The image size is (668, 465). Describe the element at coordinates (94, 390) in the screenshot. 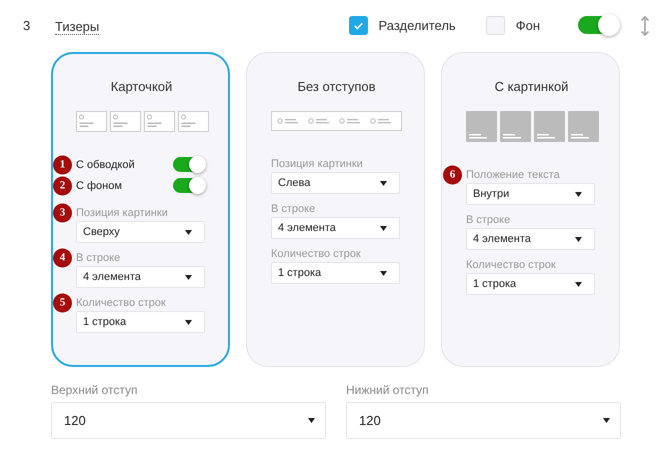

I see `field-label: Верхний отступ` at that location.